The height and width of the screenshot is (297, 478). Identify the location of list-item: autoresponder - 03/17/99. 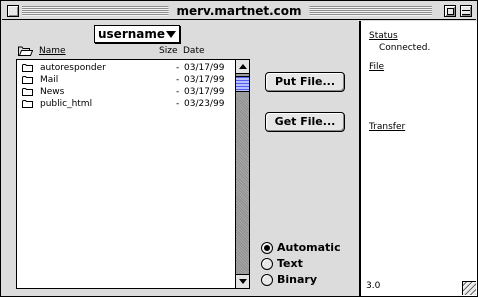
(128, 68).